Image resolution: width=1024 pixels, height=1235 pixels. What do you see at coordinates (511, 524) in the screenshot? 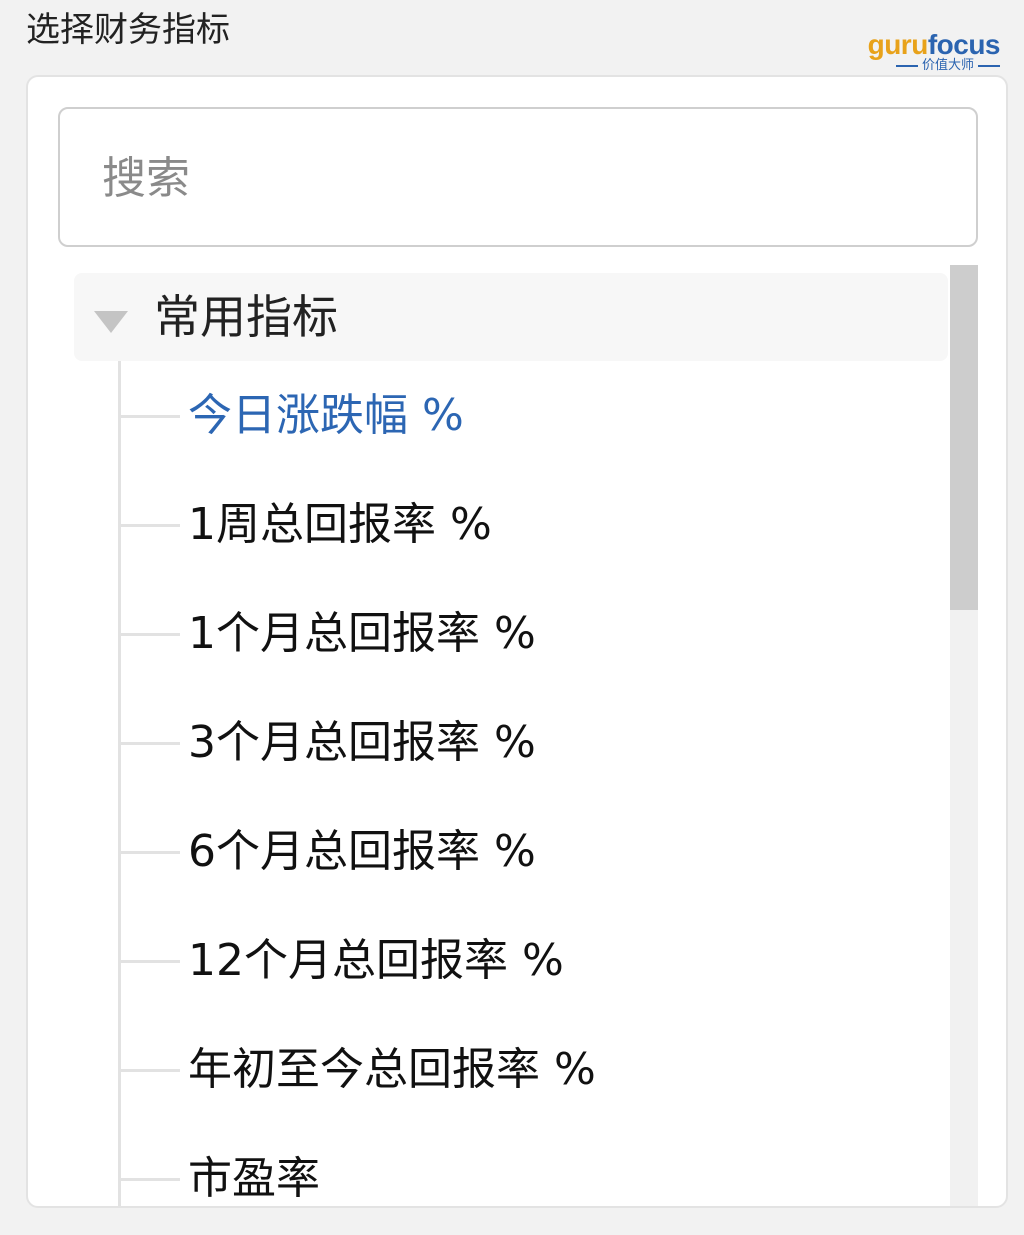
I see `tree-item-1w-total-return: 1周总回报率 %` at bounding box center [511, 524].